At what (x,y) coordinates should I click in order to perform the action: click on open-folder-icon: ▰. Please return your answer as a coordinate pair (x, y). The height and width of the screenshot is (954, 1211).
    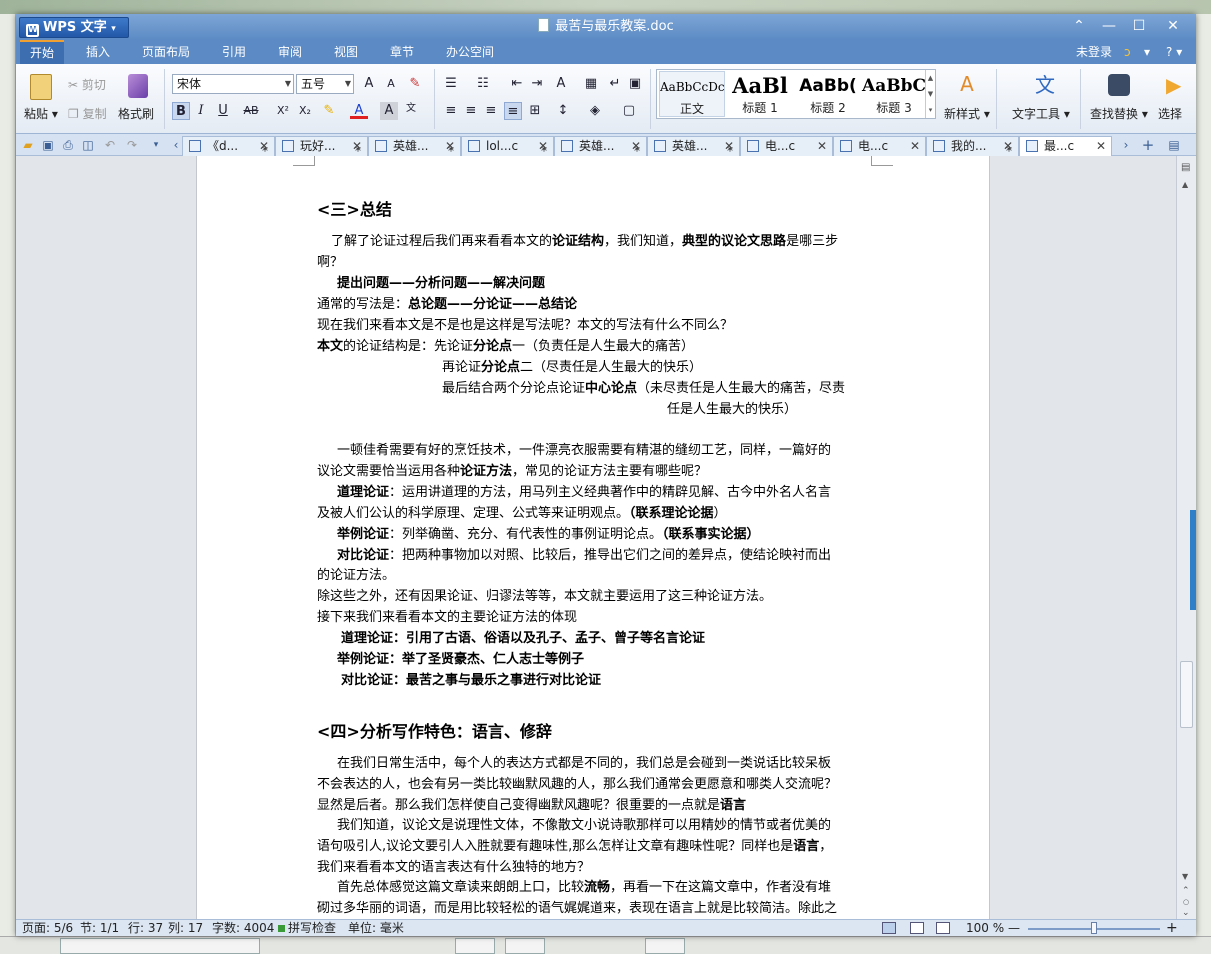
    Looking at the image, I should click on (28, 145).